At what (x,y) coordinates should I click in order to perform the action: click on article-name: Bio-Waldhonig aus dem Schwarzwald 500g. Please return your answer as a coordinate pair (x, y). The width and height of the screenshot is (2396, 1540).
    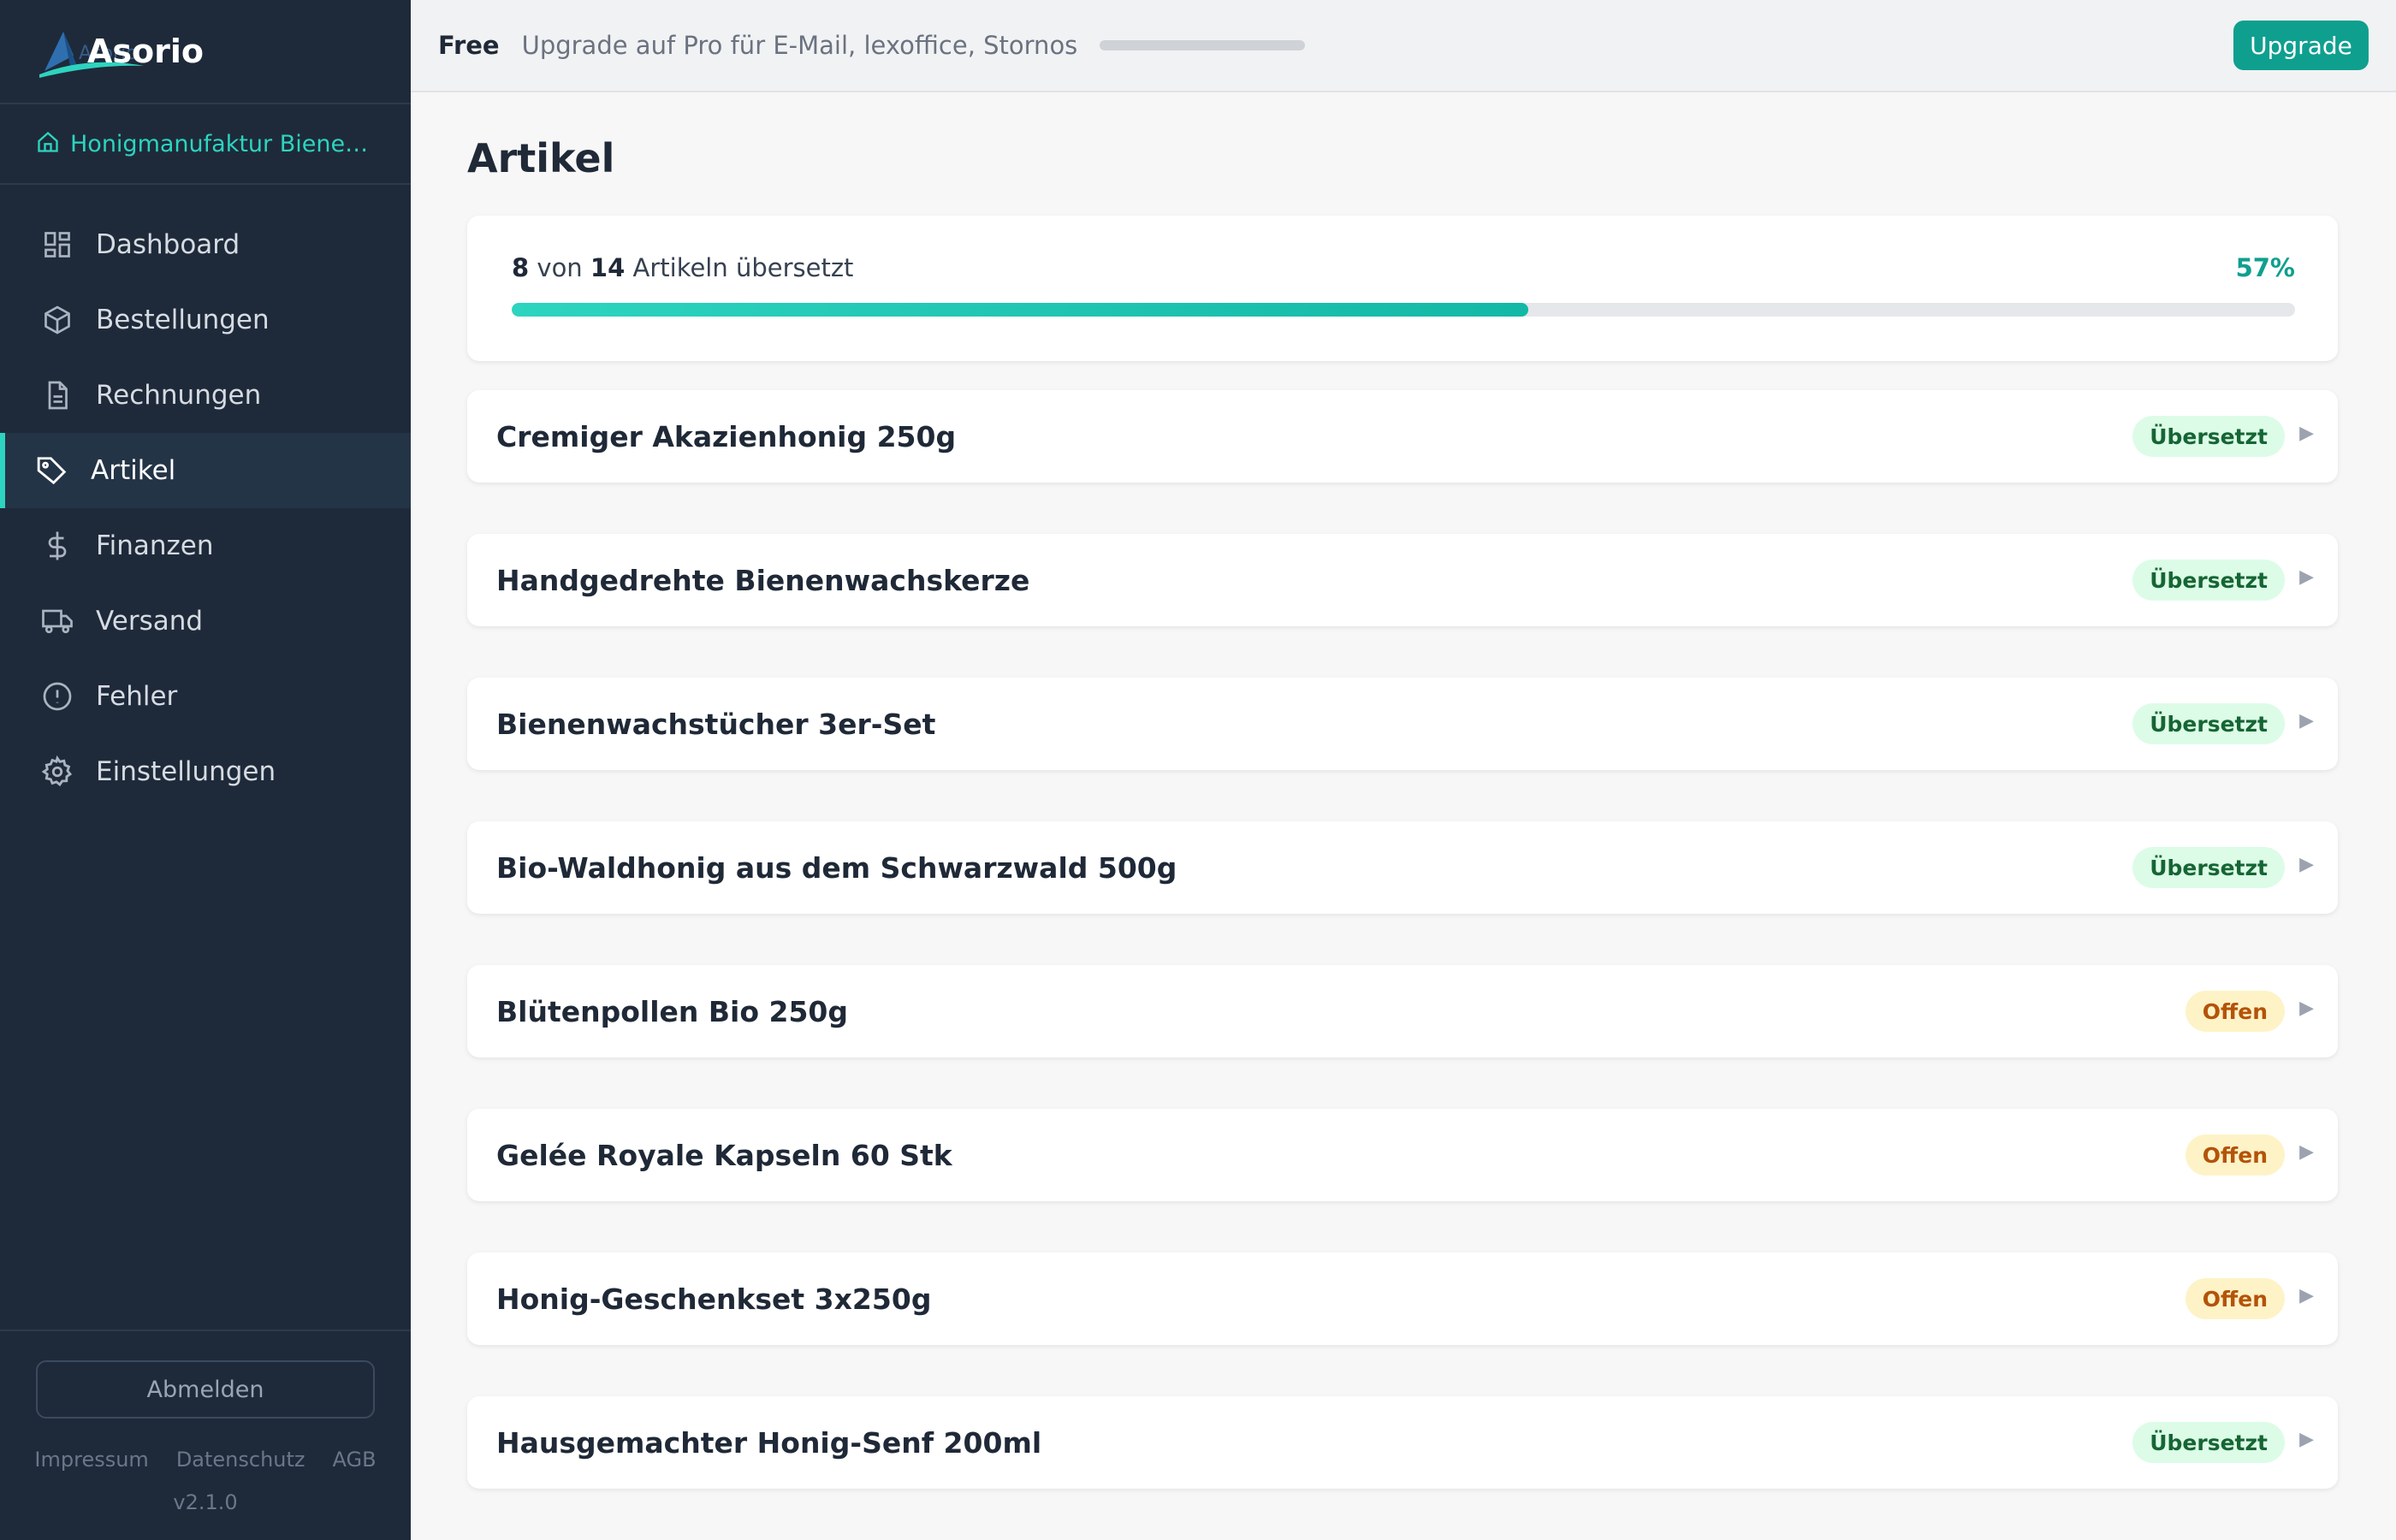
    Looking at the image, I should click on (836, 867).